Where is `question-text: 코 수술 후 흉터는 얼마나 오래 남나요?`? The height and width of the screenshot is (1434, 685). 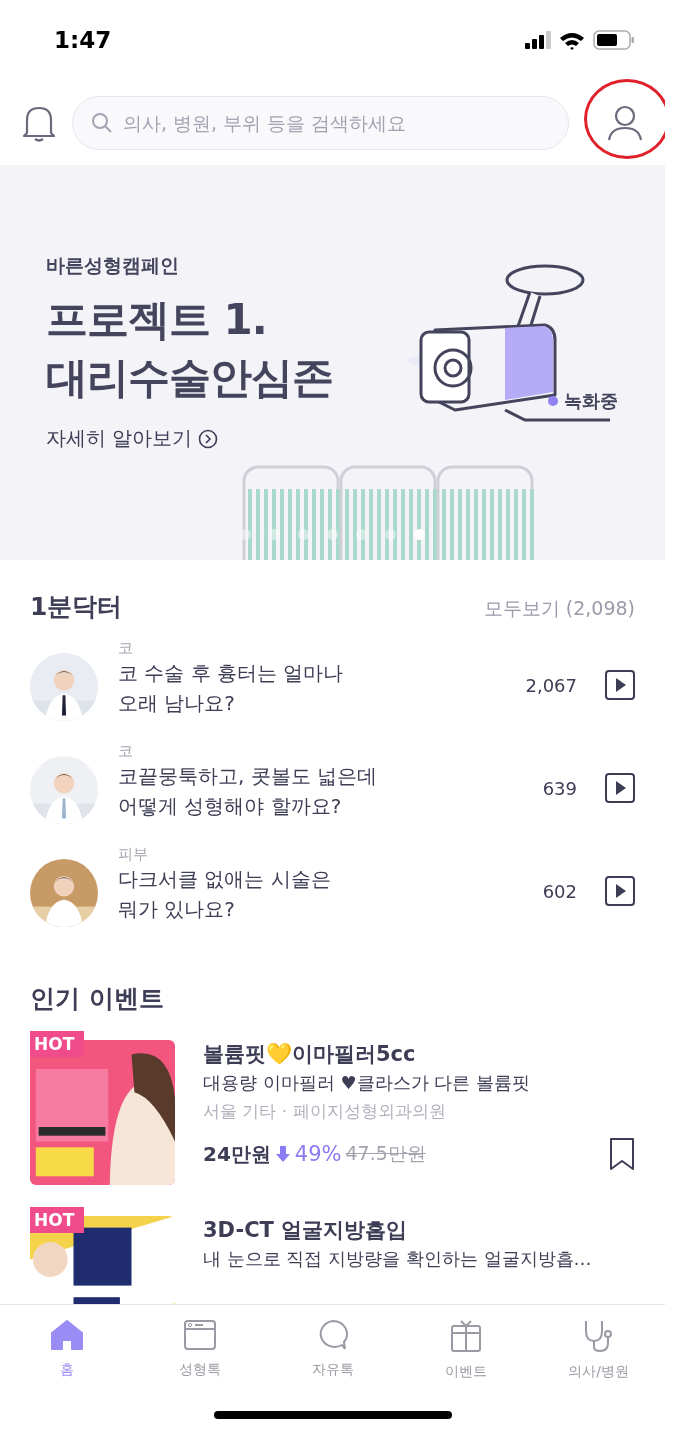 question-text: 코 수술 후 흉터는 얼마나 오래 남나요? is located at coordinates (312, 688).